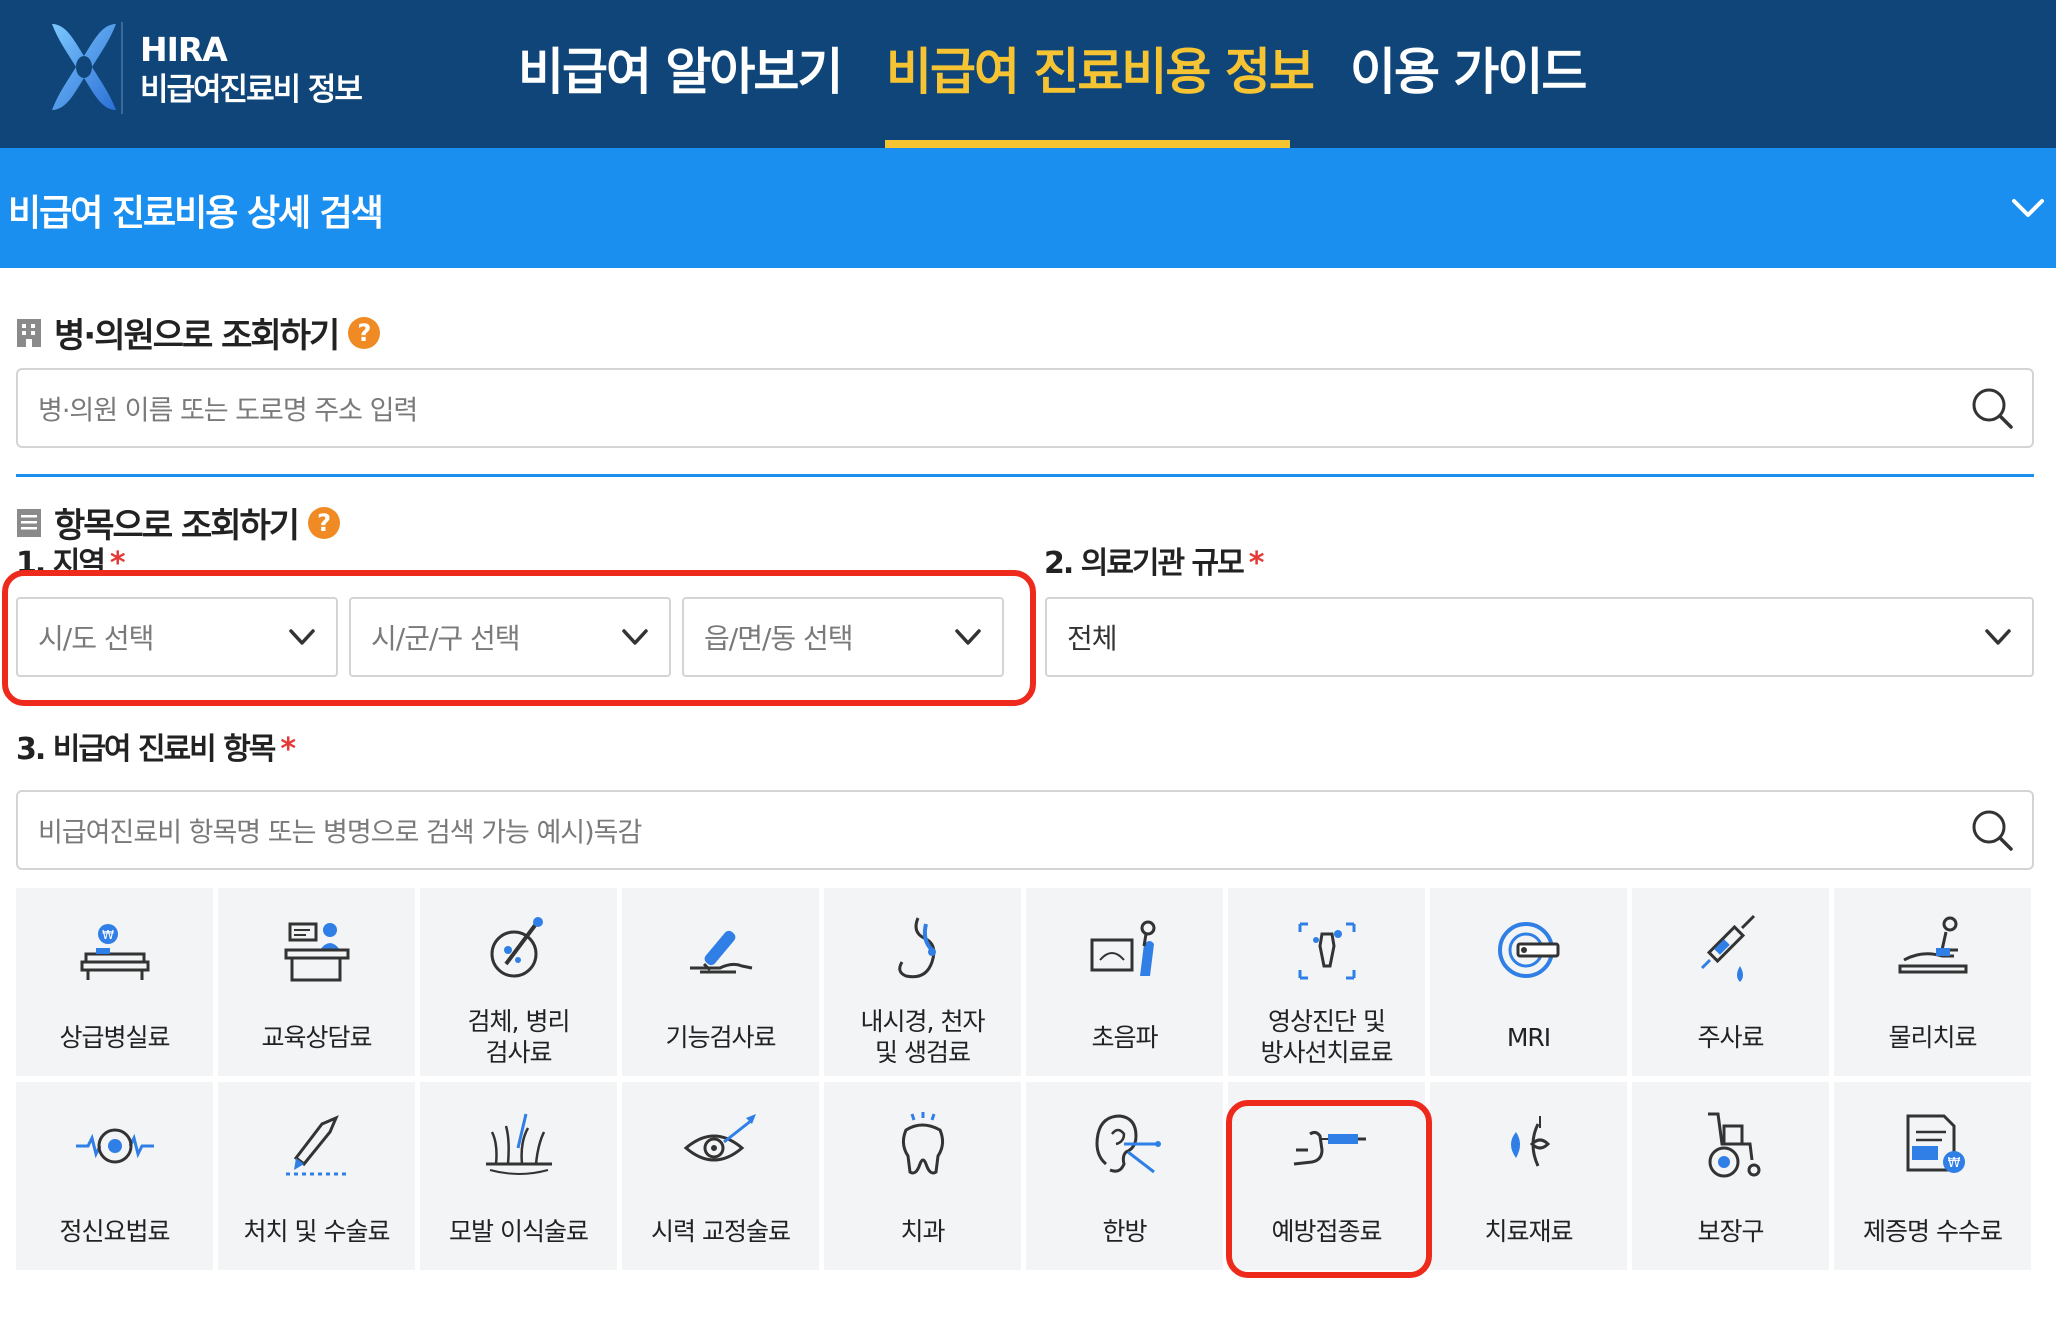 The image size is (2056, 1340). Describe the element at coordinates (519, 1037) in the screenshot. I see `category-label: 검체, 병리 검사료` at that location.